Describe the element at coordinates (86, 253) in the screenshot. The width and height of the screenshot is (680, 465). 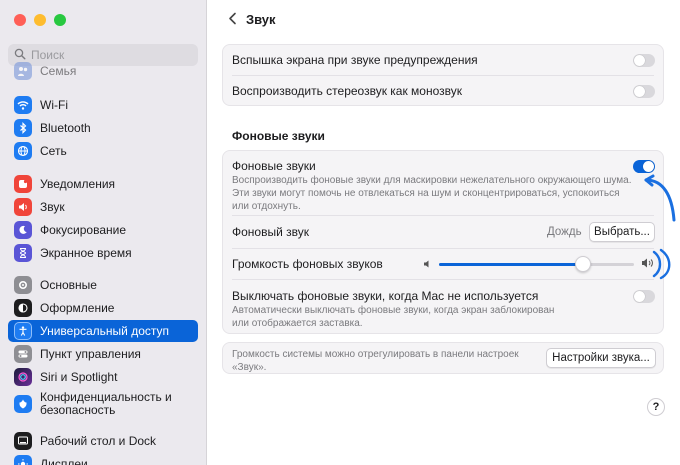
I see `sidebar-item-label: Экранное время` at that location.